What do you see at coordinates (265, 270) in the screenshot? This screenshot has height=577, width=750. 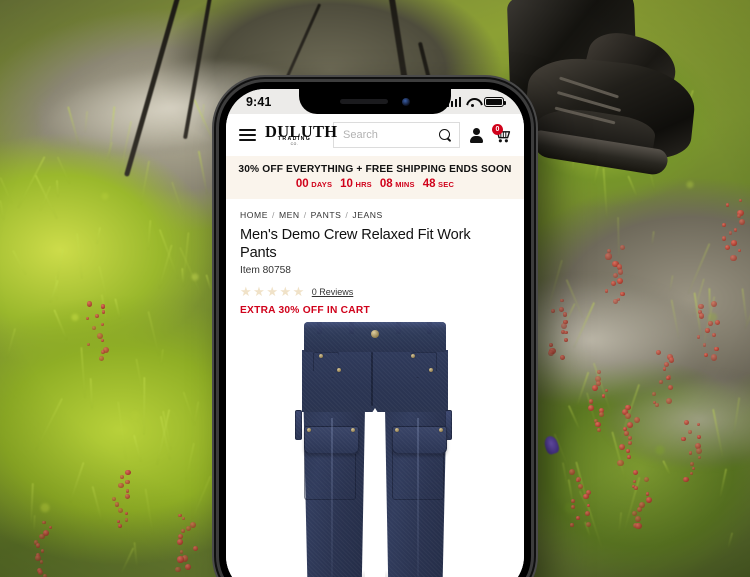 I see `product-item-number: Item 80758` at bounding box center [265, 270].